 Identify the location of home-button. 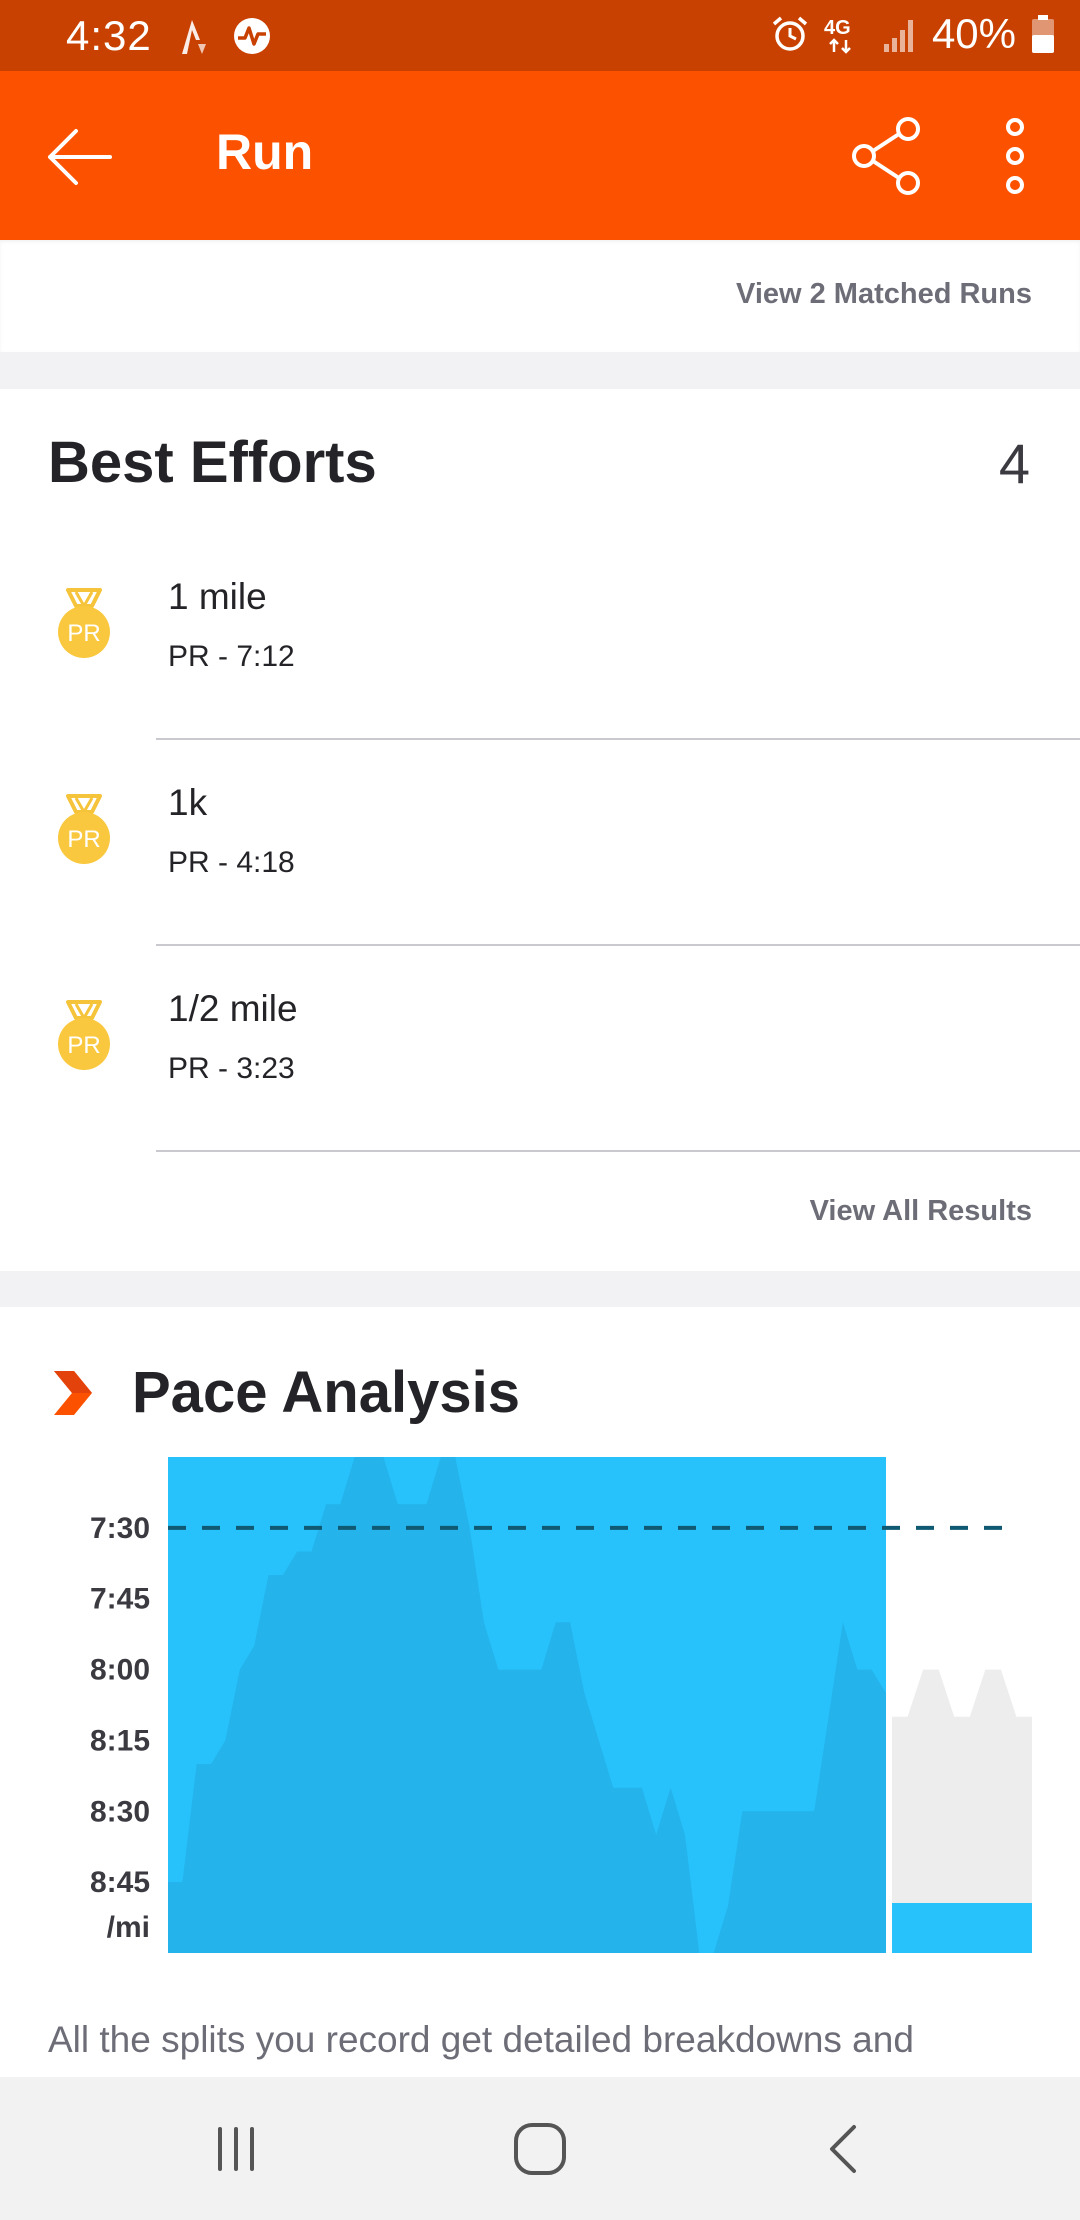
(540, 2149).